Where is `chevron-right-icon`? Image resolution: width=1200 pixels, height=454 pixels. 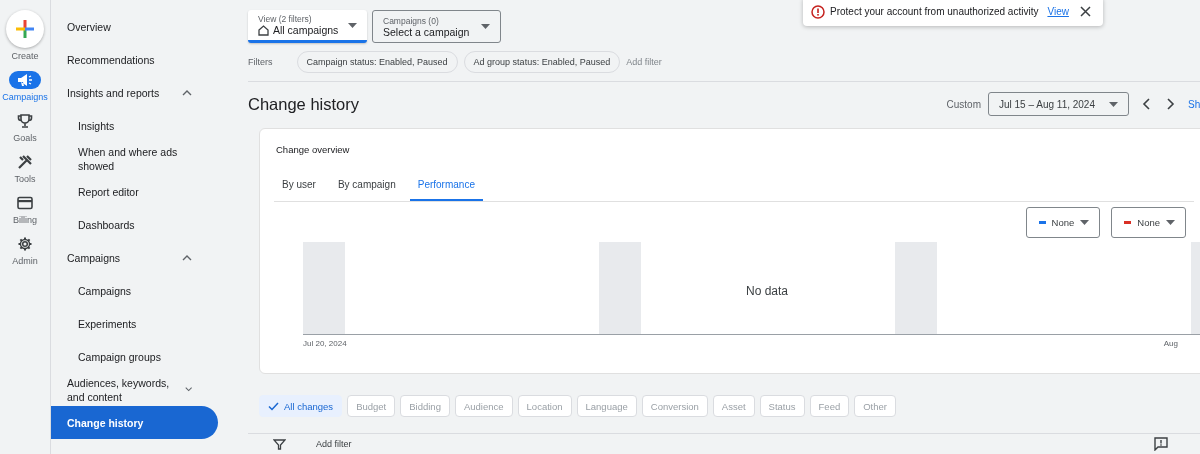
chevron-right-icon is located at coordinates (1170, 104).